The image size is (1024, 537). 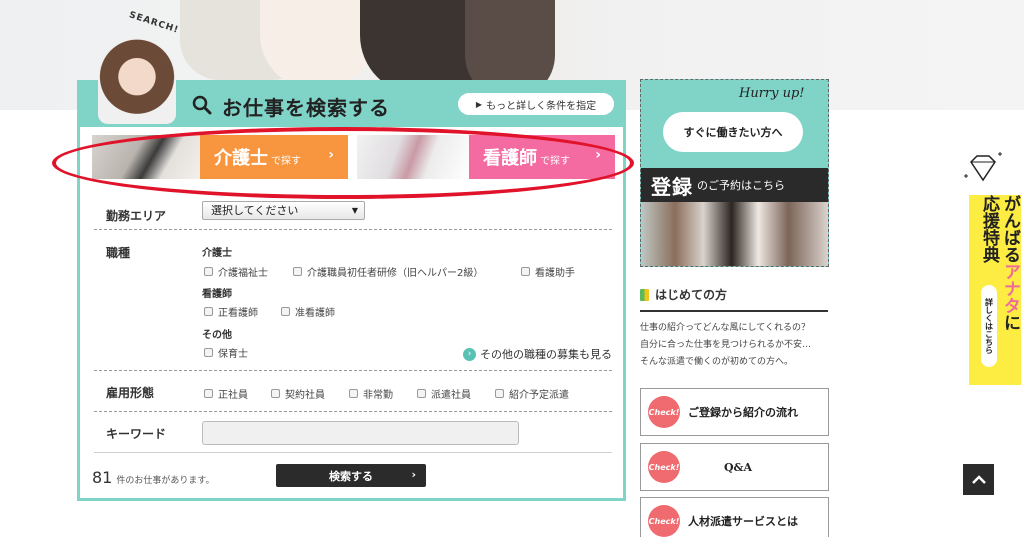 I want to click on kaigo-label: 介護士, so click(x=241, y=158).